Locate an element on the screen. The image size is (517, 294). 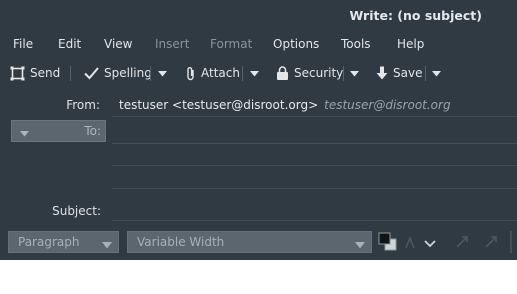
font-select: Variable Width is located at coordinates (249, 242).